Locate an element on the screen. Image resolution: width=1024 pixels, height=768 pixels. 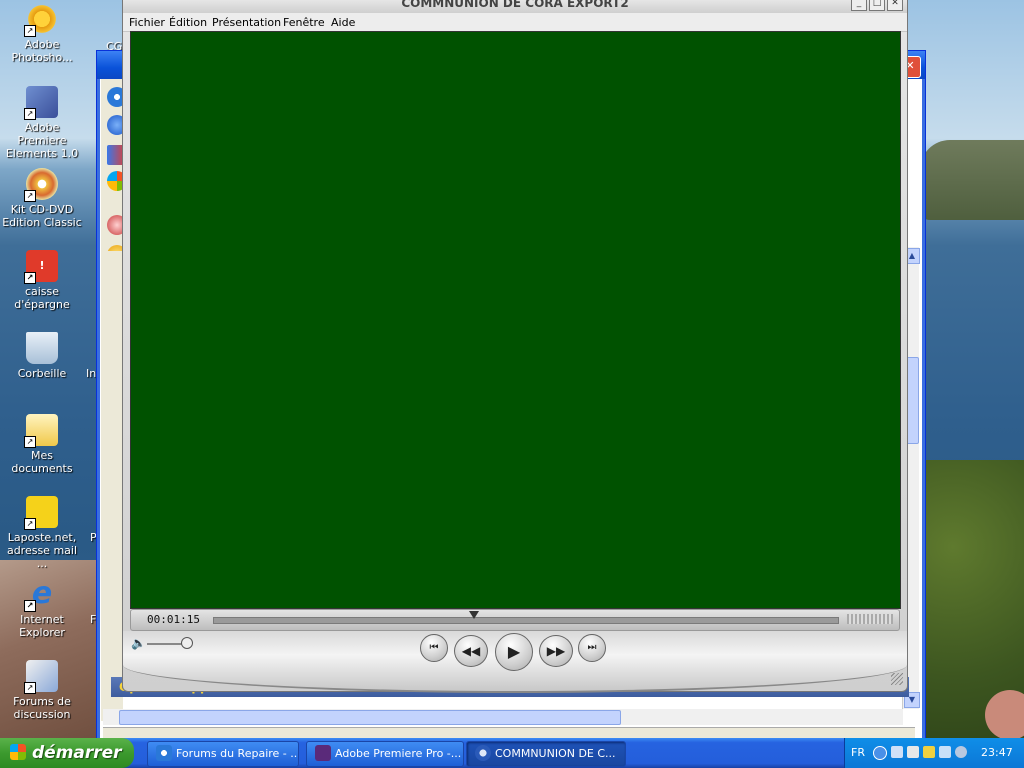
desktop-icon-label: Mes documents is located at coordinates (42, 462).